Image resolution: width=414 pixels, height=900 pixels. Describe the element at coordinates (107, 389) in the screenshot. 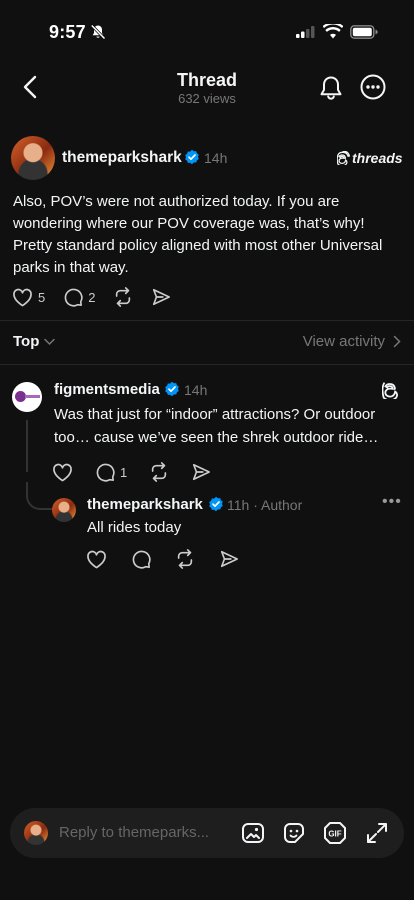

I see `reply-username: figmentsmedia` at that location.